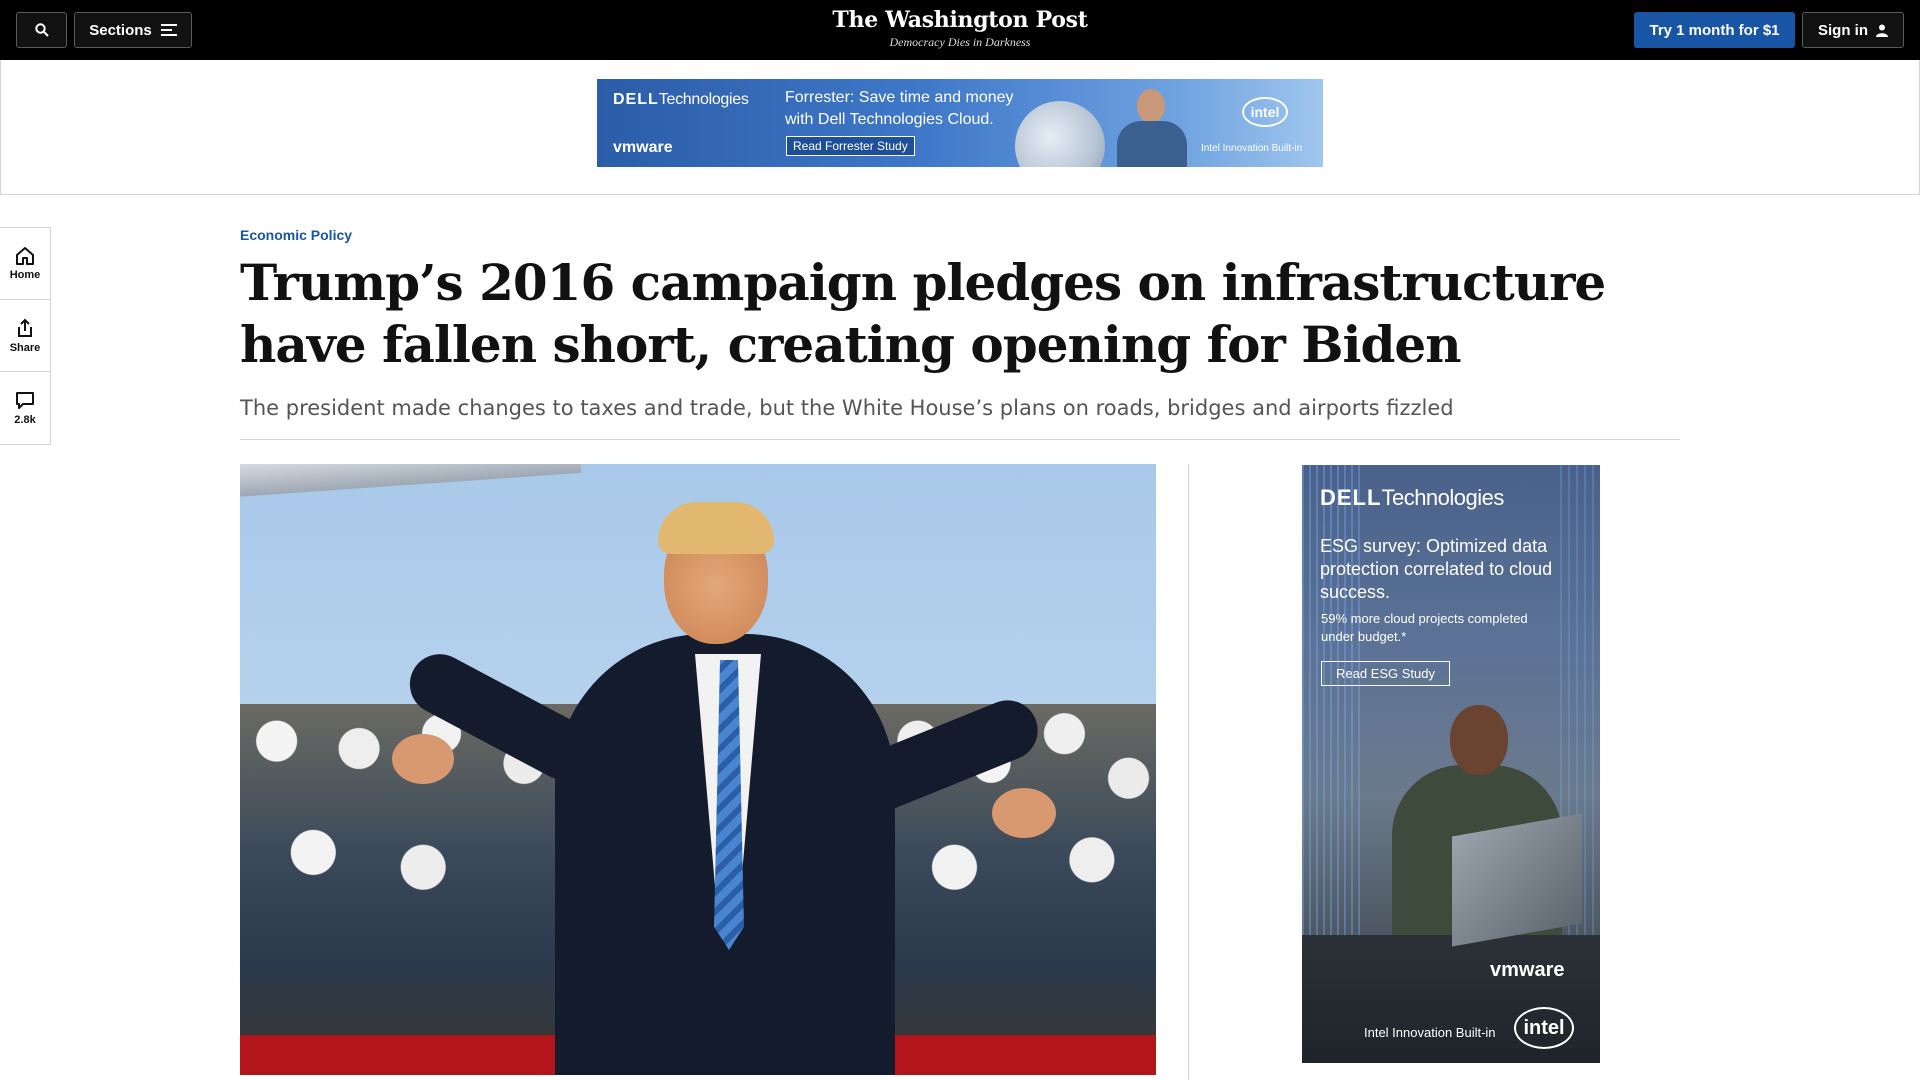 The height and width of the screenshot is (1080, 1920). What do you see at coordinates (1517, 880) in the screenshot?
I see `ad-laptop-image` at bounding box center [1517, 880].